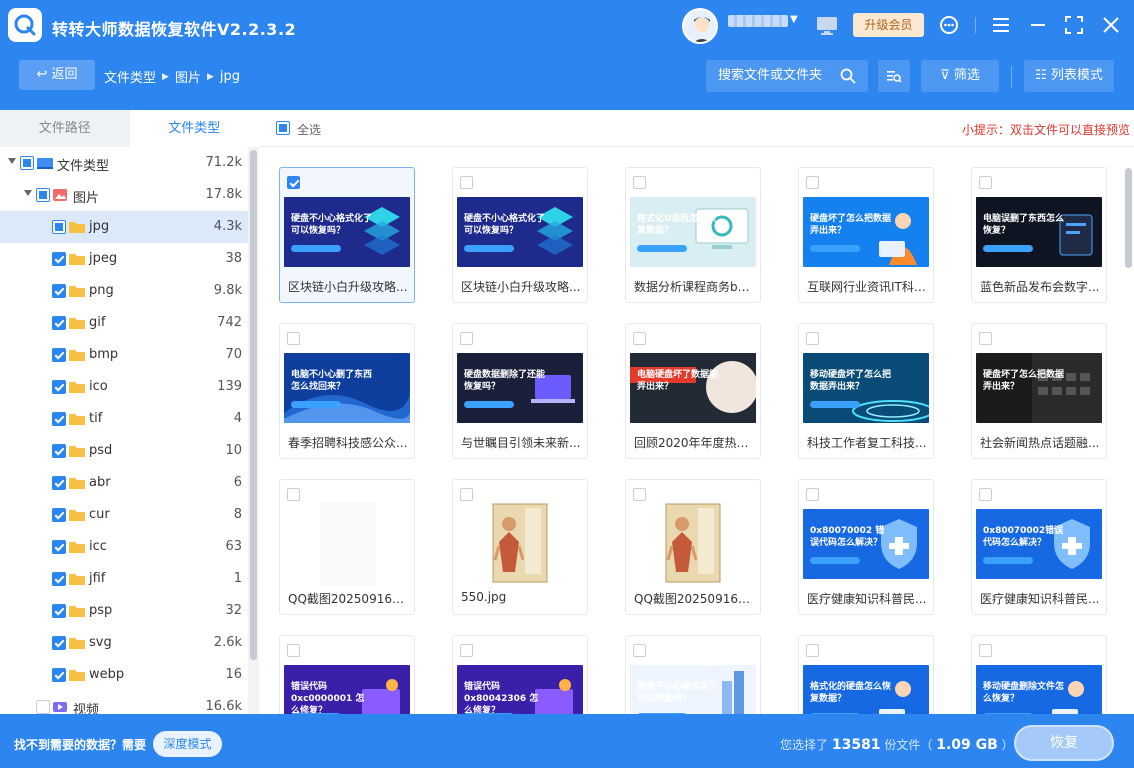 Image resolution: width=1134 pixels, height=768 pixels. Describe the element at coordinates (124, 323) in the screenshot. I see `tree-item-gif: gif 742` at that location.